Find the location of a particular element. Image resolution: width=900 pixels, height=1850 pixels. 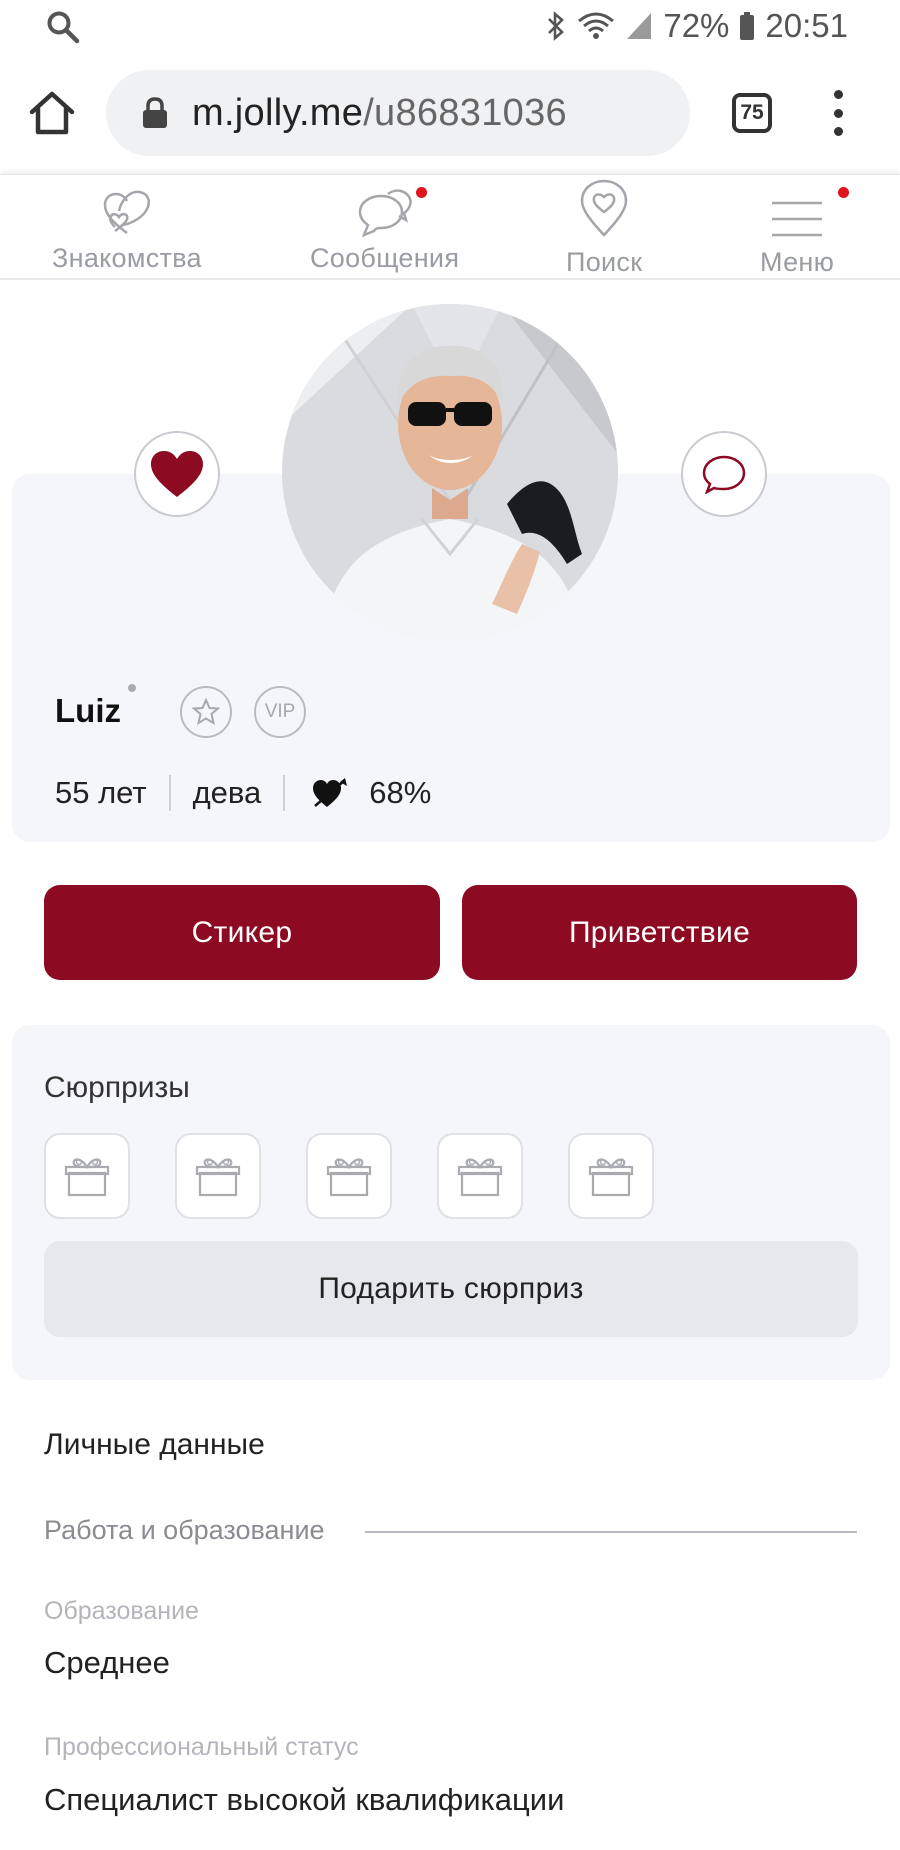

vip-badge: VIP is located at coordinates (280, 712).